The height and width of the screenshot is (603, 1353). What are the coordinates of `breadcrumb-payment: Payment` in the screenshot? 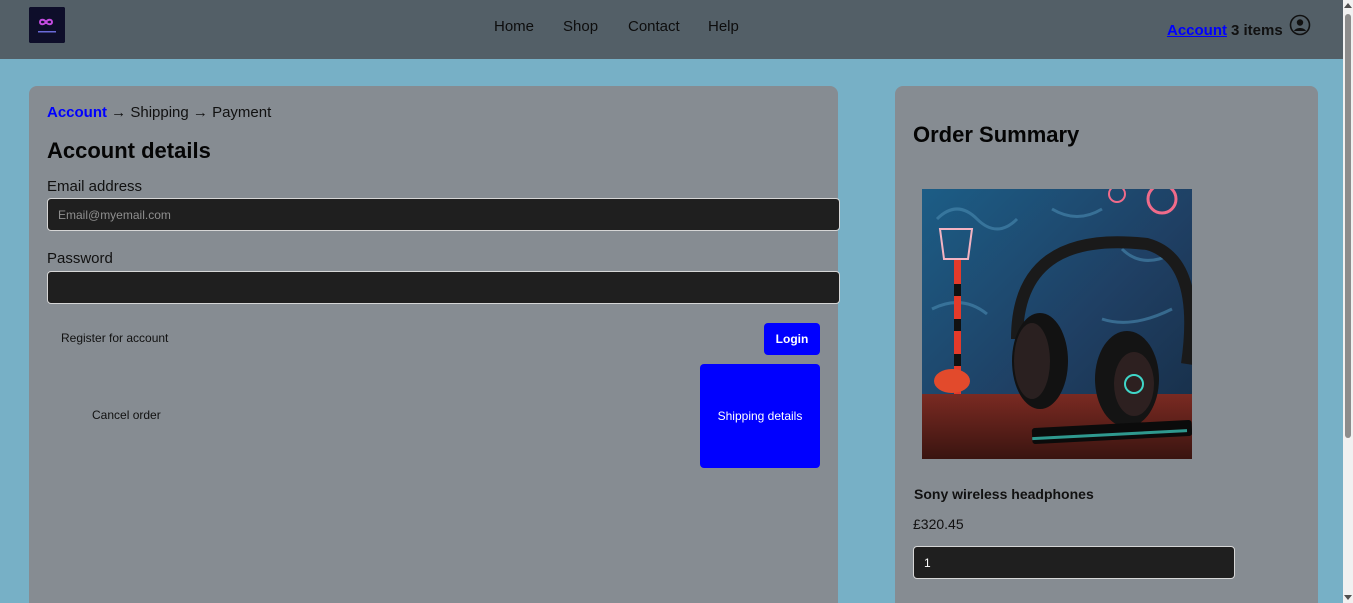 It's located at (242, 112).